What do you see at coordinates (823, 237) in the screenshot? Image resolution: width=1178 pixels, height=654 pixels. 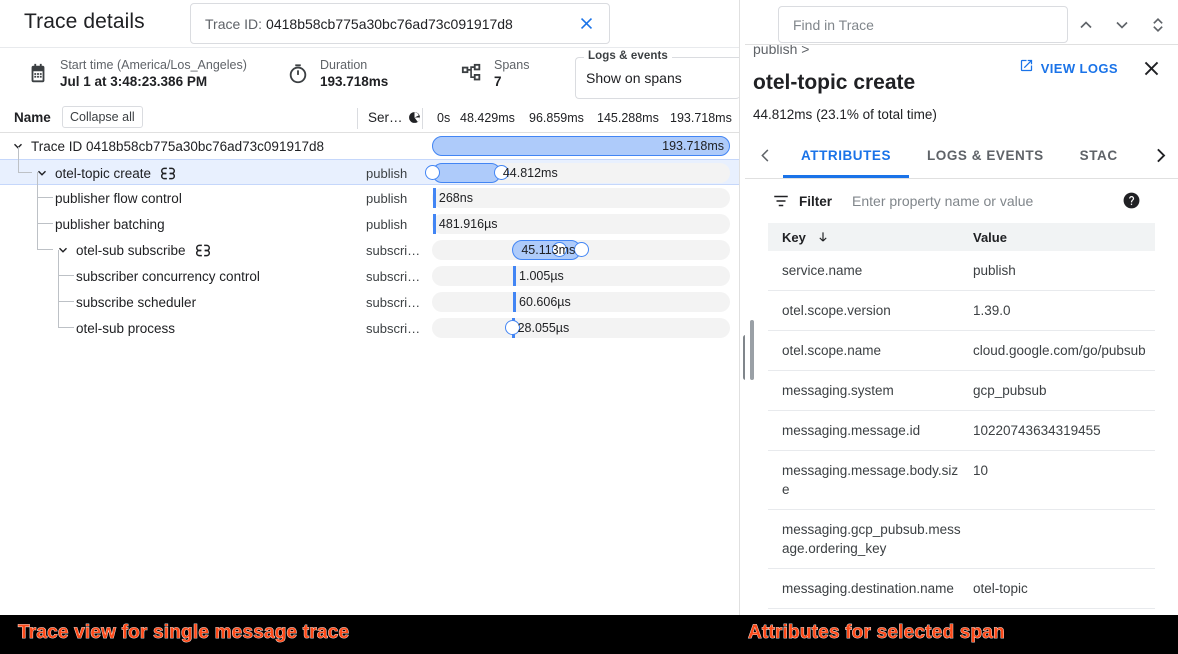 I see `arrow-down-icon` at bounding box center [823, 237].